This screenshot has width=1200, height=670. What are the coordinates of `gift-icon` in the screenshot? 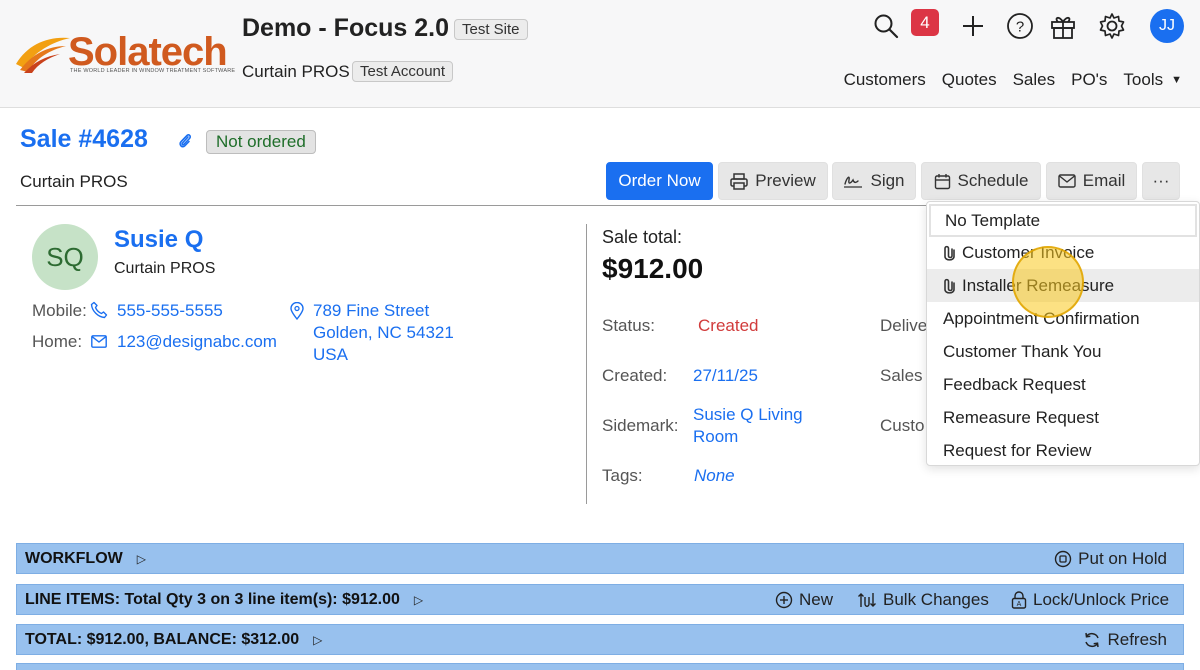 It's located at (1063, 26).